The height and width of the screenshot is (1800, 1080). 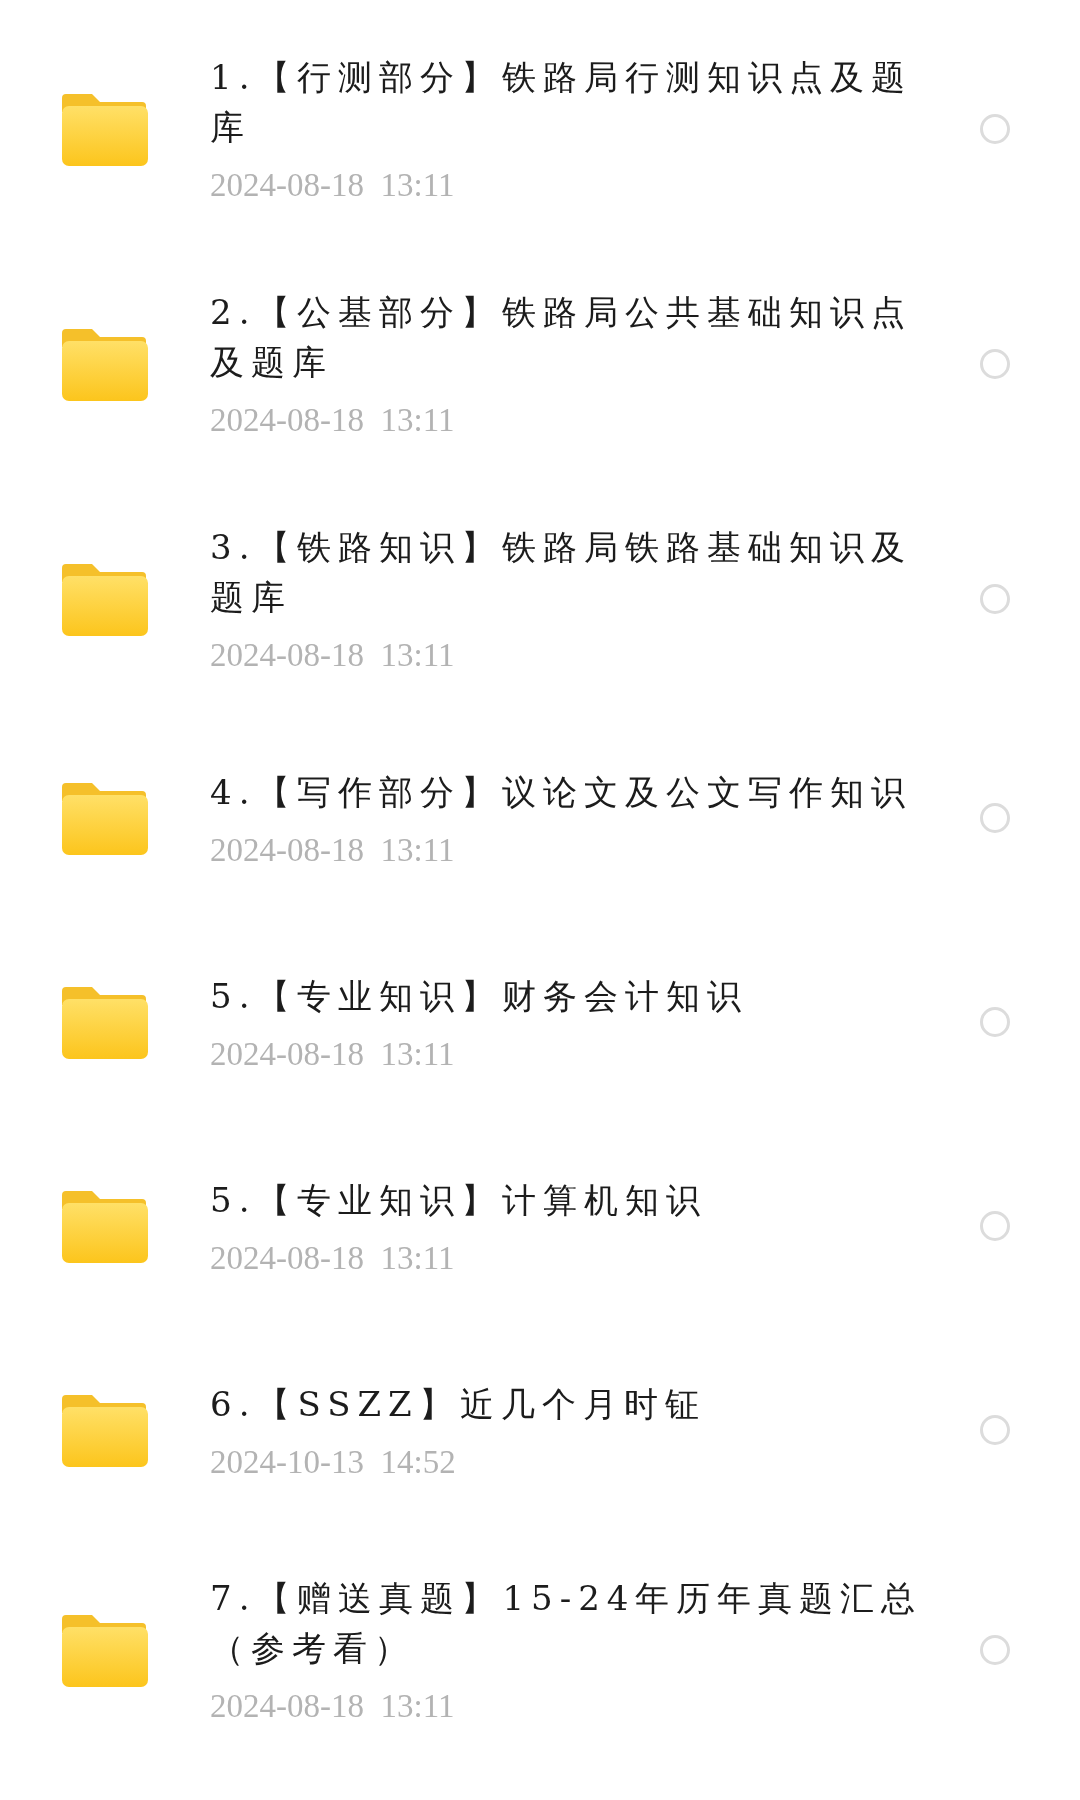 I want to click on folder-name: 6.【SSZZ】近几个月时钲, so click(x=458, y=1404).